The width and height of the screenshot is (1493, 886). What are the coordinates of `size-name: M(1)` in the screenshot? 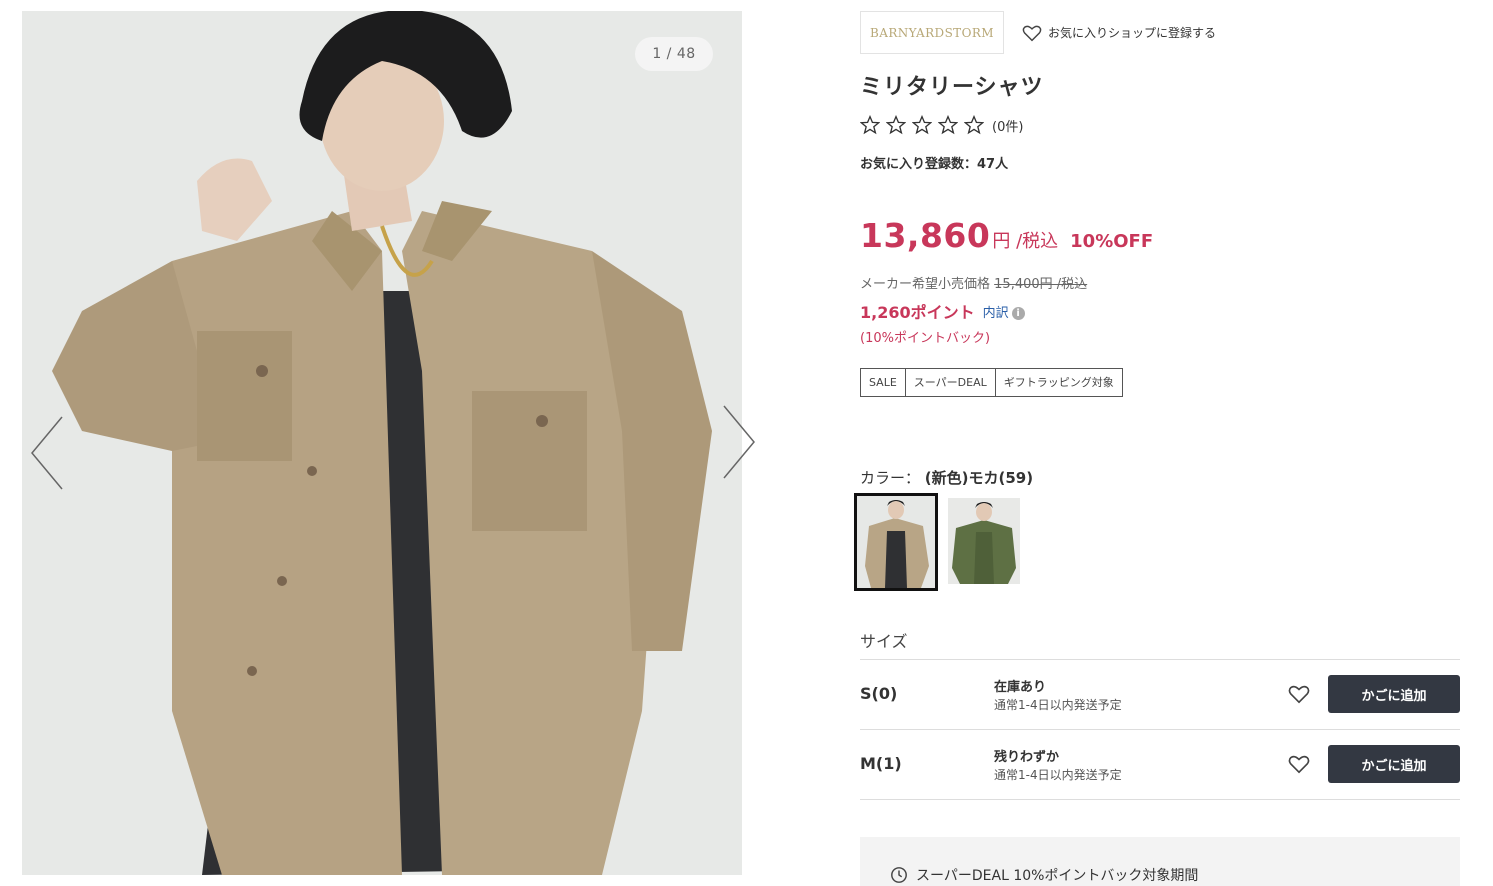 It's located at (881, 763).